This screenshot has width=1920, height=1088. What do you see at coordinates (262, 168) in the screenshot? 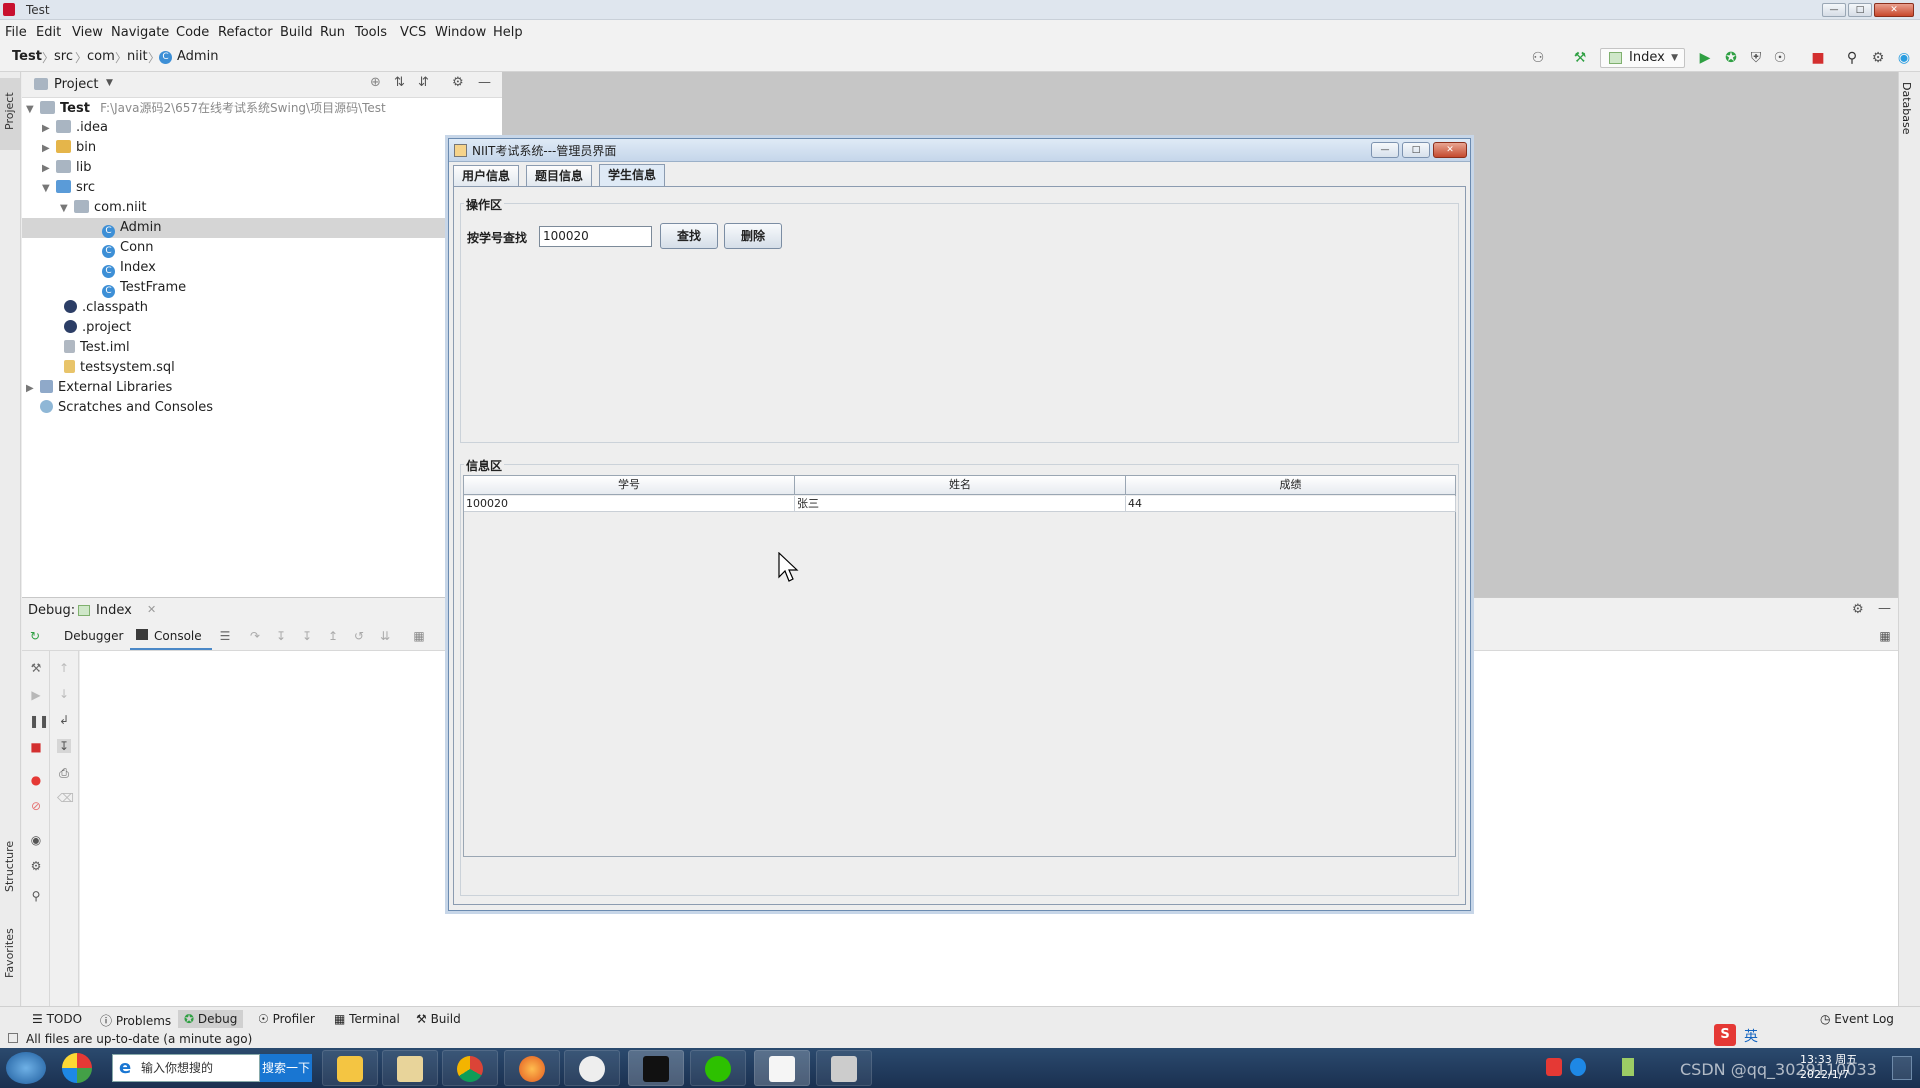
I see `tree-item-lib: ▶ lib` at bounding box center [262, 168].